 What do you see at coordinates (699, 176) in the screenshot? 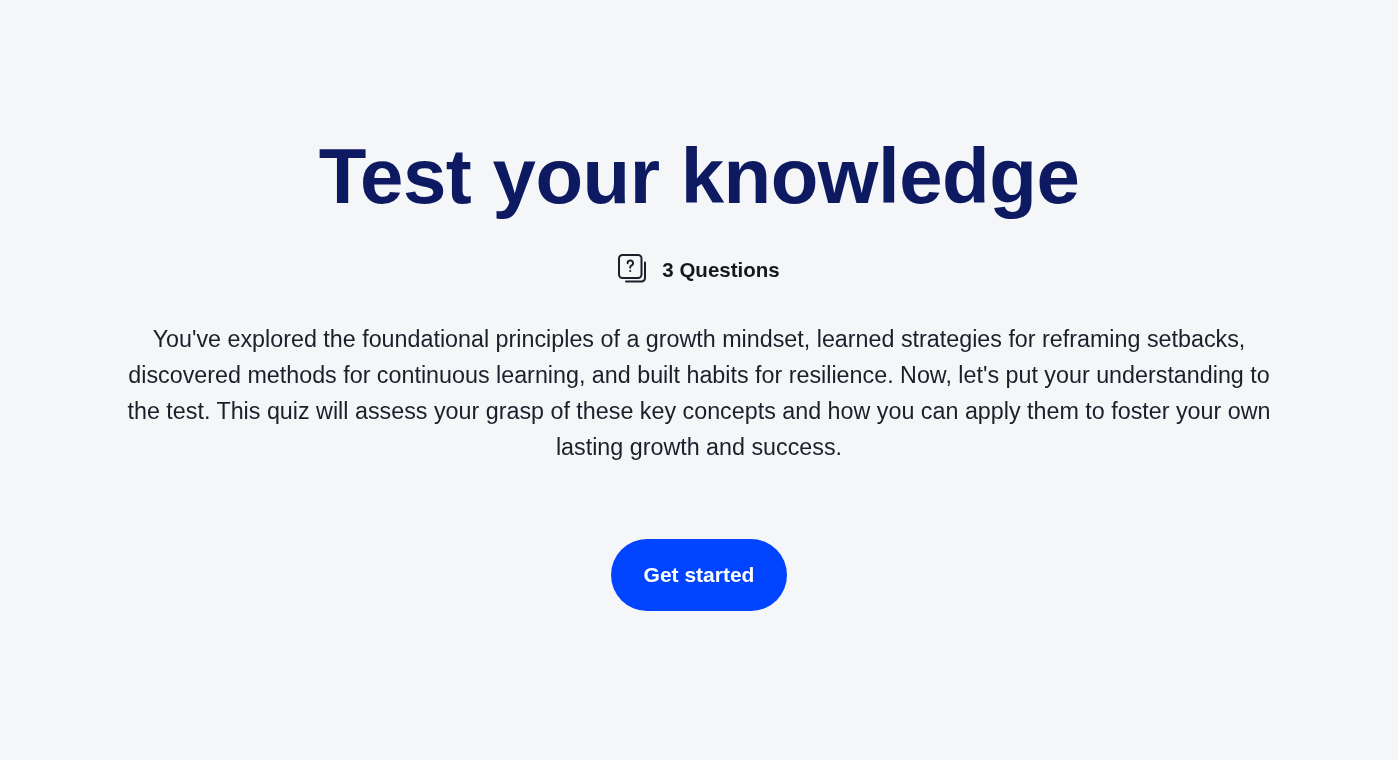
I see `page-title: Test your knowledge` at bounding box center [699, 176].